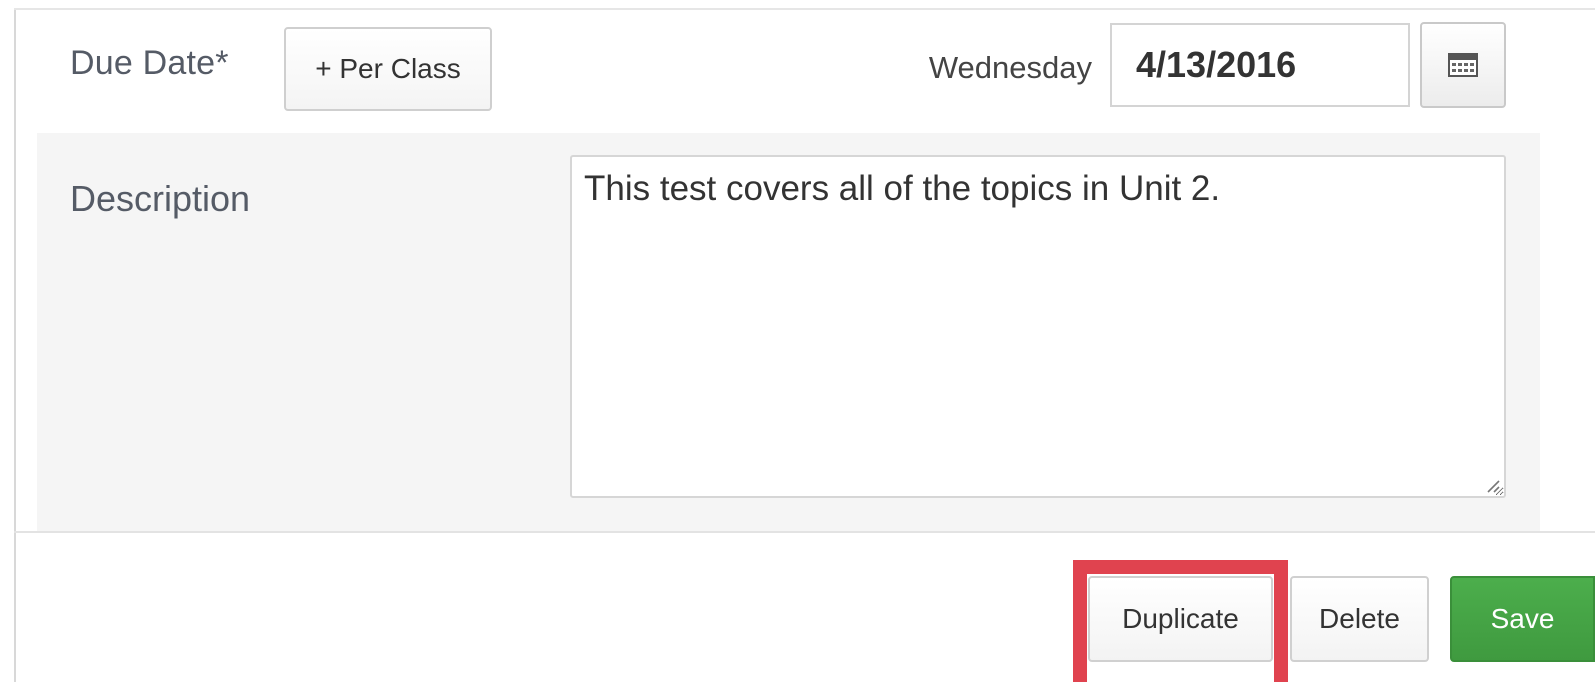  What do you see at coordinates (1010, 67) in the screenshot?
I see `due-date-weekday: Wednesday` at bounding box center [1010, 67].